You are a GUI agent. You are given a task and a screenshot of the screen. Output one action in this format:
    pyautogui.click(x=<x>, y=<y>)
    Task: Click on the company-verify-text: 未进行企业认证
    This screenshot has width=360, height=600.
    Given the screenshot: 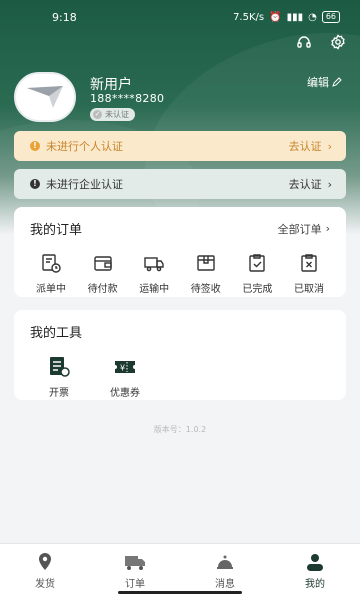 What is the action you would take?
    pyautogui.click(x=84, y=184)
    